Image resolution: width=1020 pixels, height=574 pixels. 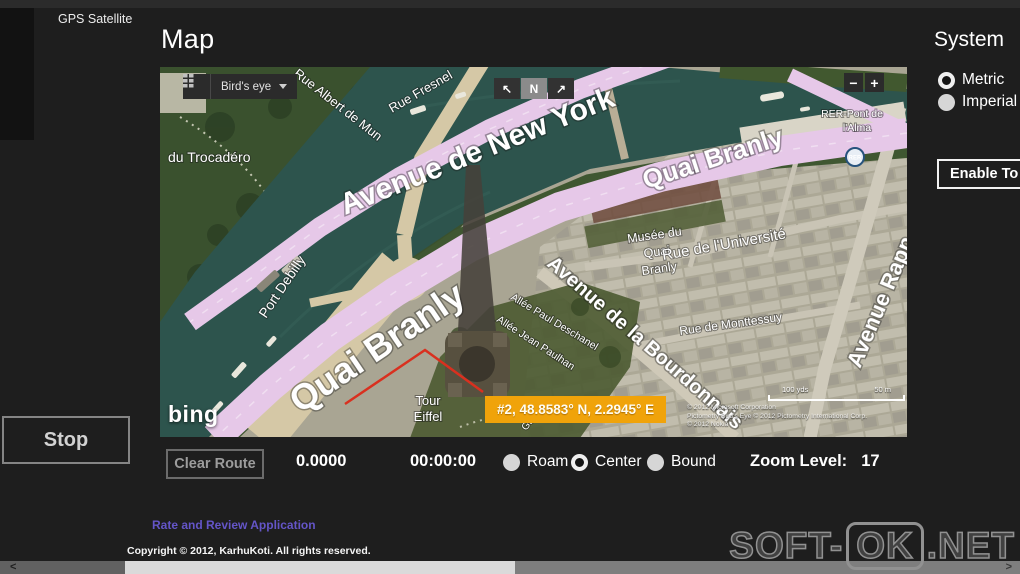 I want to click on scale-primary: 100 yds, so click(x=795, y=389).